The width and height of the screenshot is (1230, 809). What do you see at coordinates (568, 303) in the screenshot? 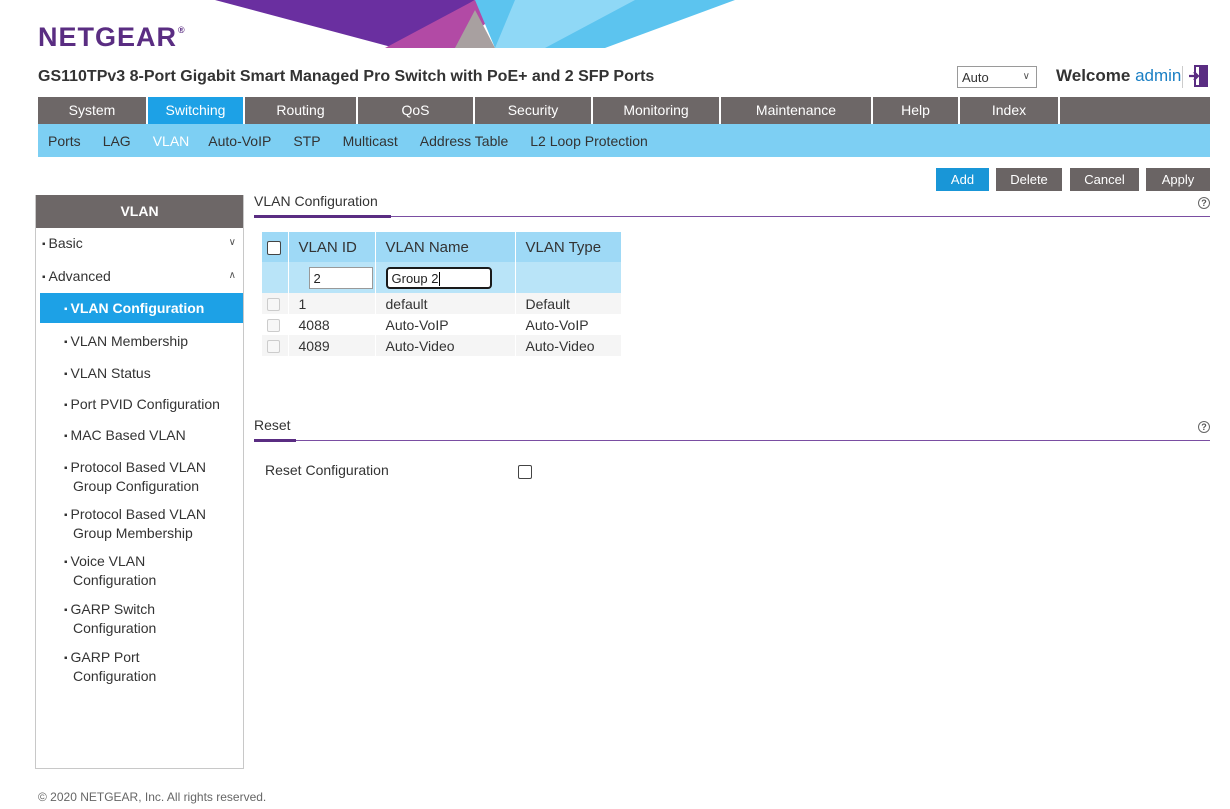
I see `vlan-type-cell: Default` at bounding box center [568, 303].